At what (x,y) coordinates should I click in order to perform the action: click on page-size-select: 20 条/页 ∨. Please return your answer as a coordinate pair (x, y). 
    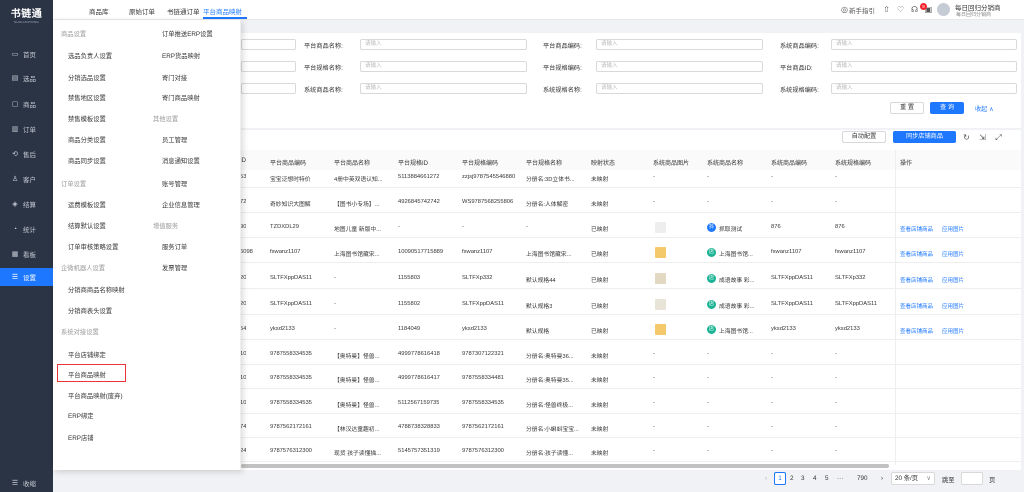
    Looking at the image, I should click on (913, 478).